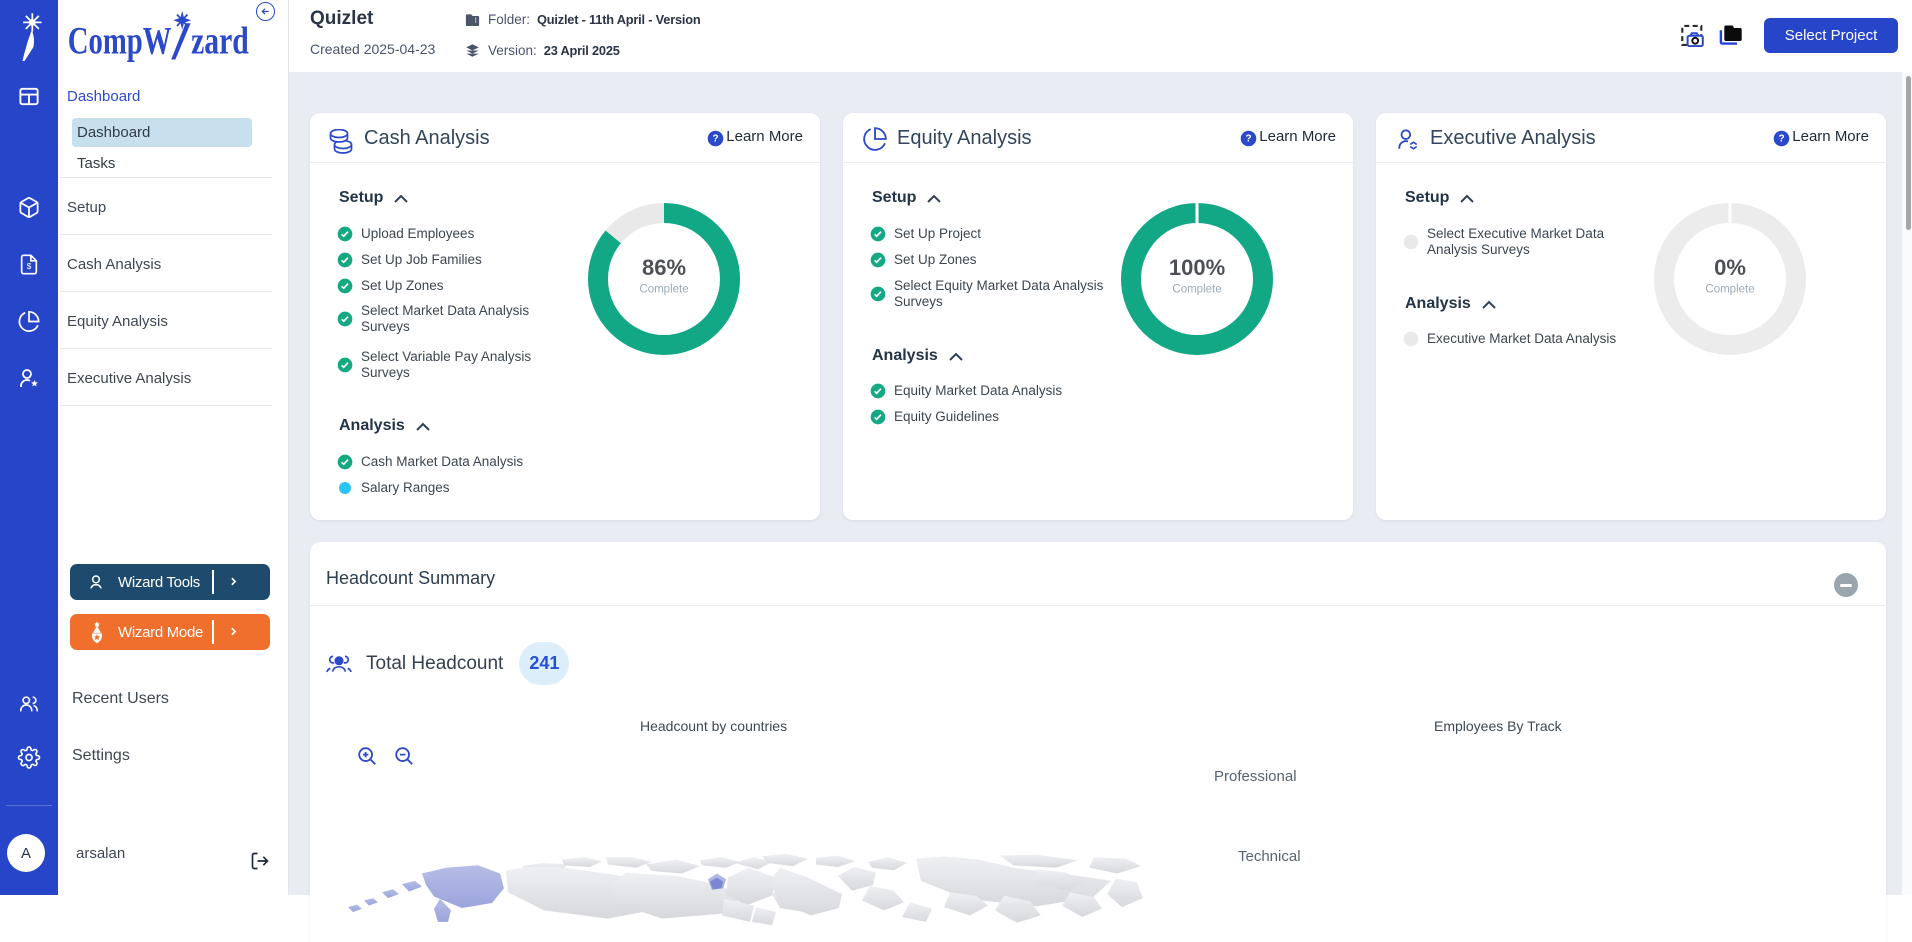  I want to click on svg-text: 100%, so click(1197, 267).